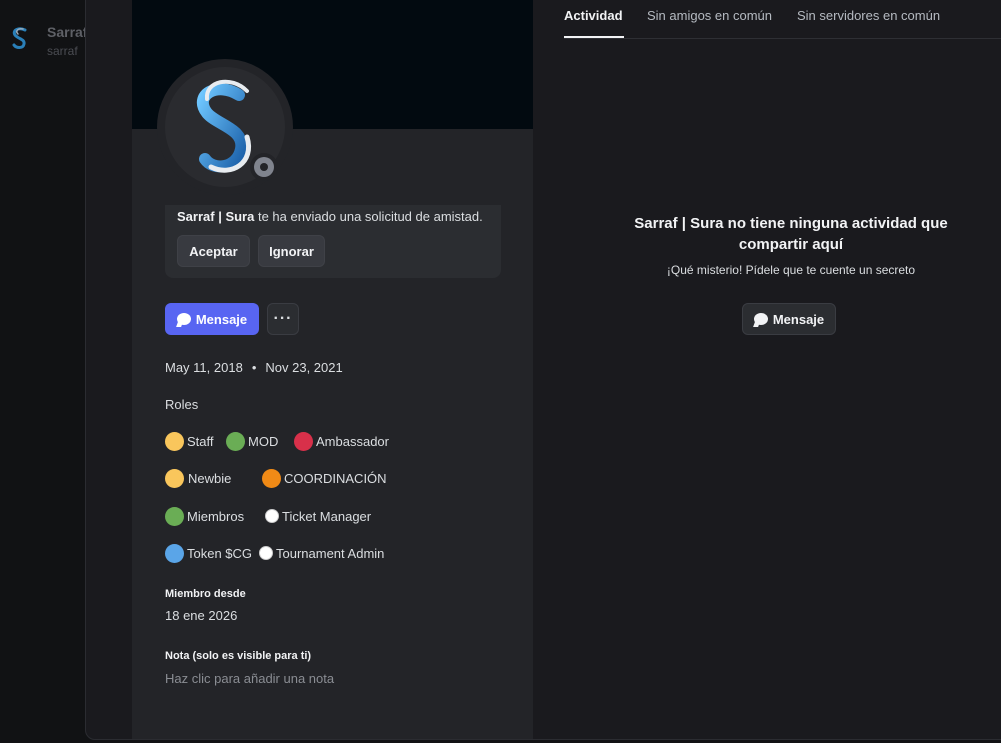 This screenshot has width=1001, height=743. I want to click on role-name: Staff, so click(200, 441).